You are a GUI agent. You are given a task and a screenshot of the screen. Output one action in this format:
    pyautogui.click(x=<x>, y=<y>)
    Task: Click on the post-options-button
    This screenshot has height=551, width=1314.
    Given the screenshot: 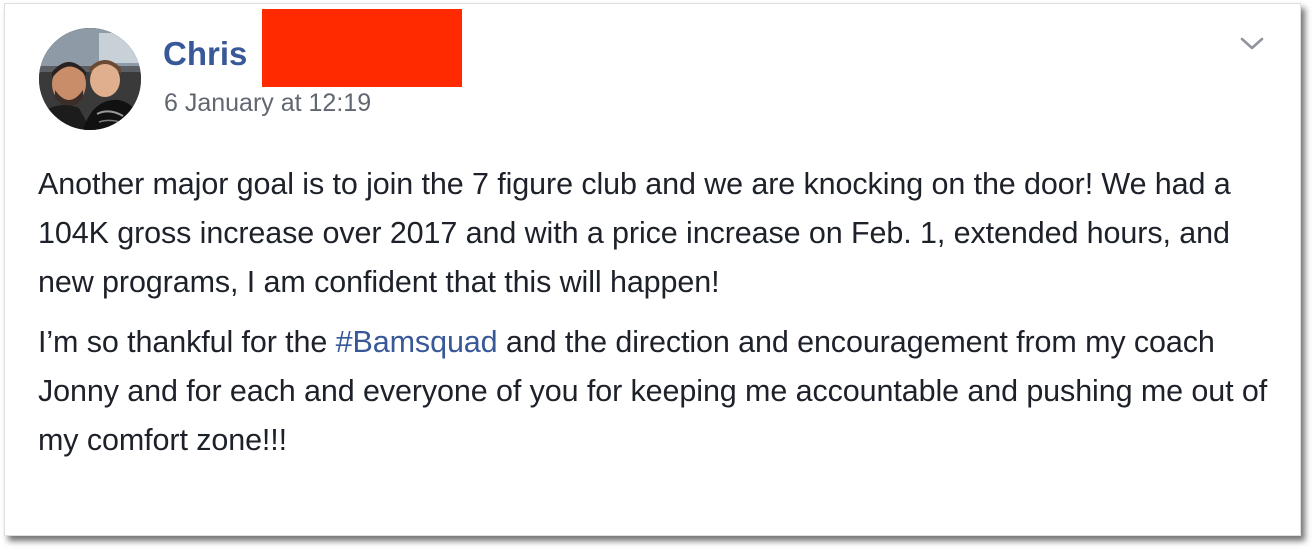 What is the action you would take?
    pyautogui.click(x=1252, y=44)
    